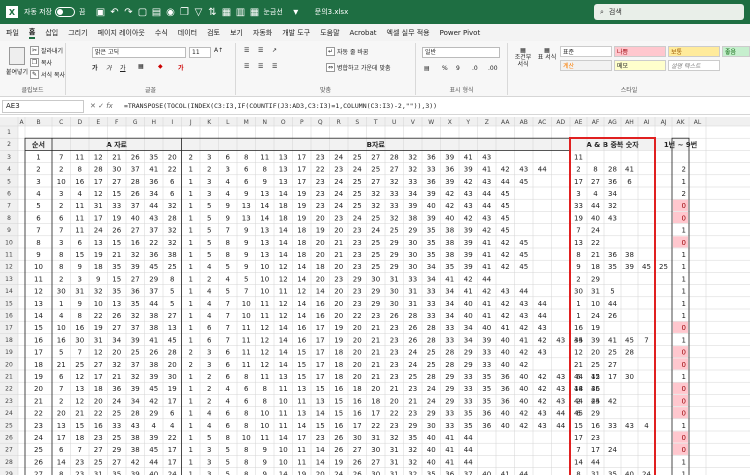 Image resolution: width=750 pixels, height=475 pixels. I want to click on b-data-cell: 42, so click(505, 267).